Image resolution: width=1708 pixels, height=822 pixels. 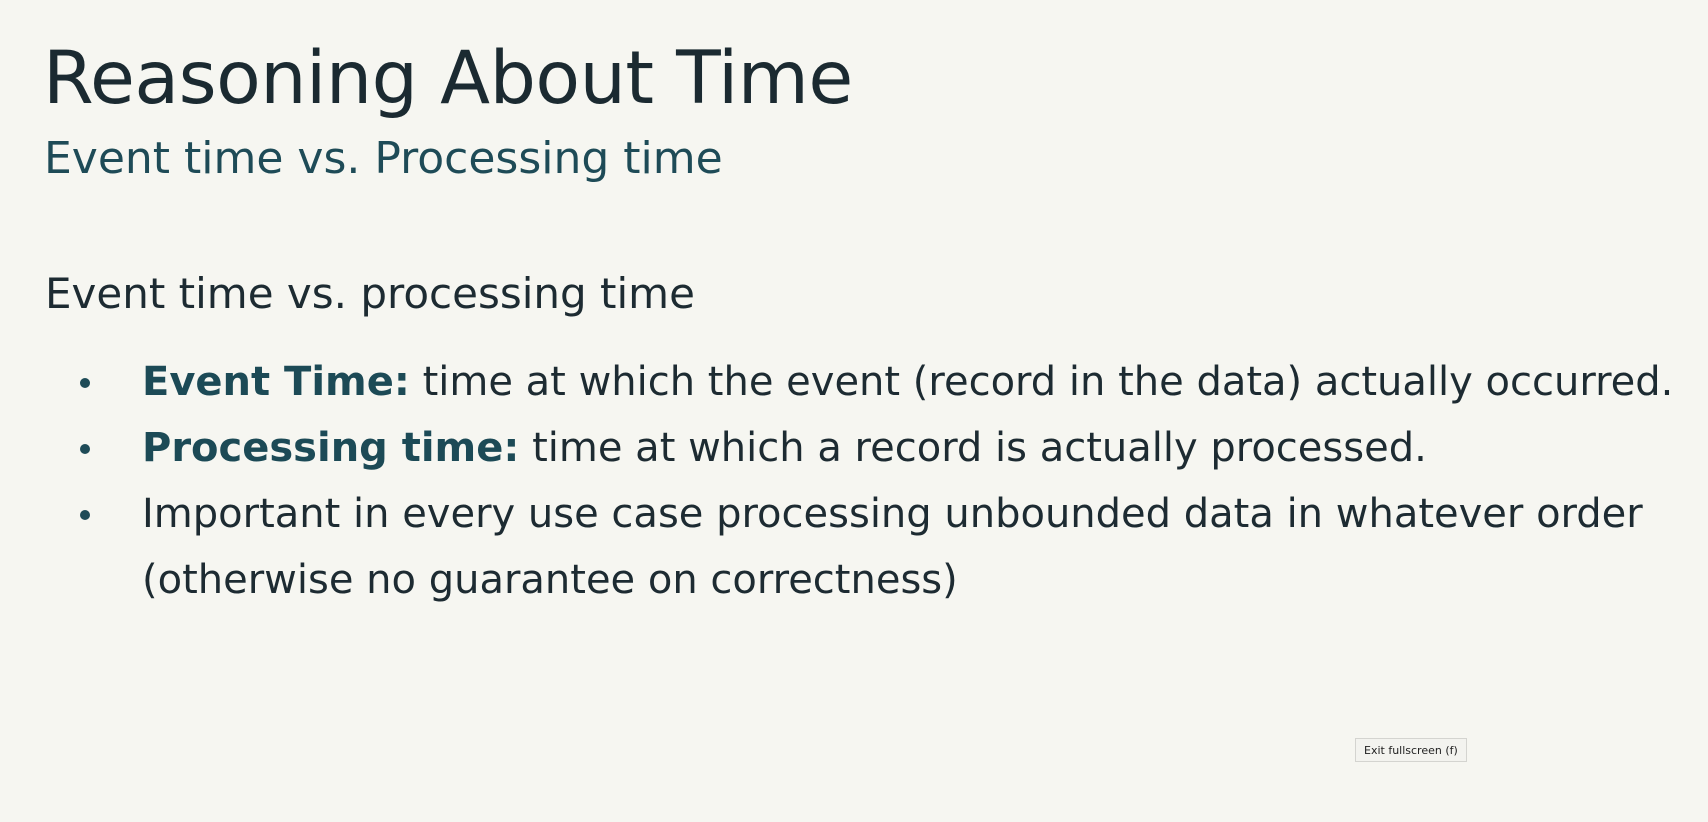 What do you see at coordinates (276, 382) in the screenshot?
I see `bullet-term: Event Time:` at bounding box center [276, 382].